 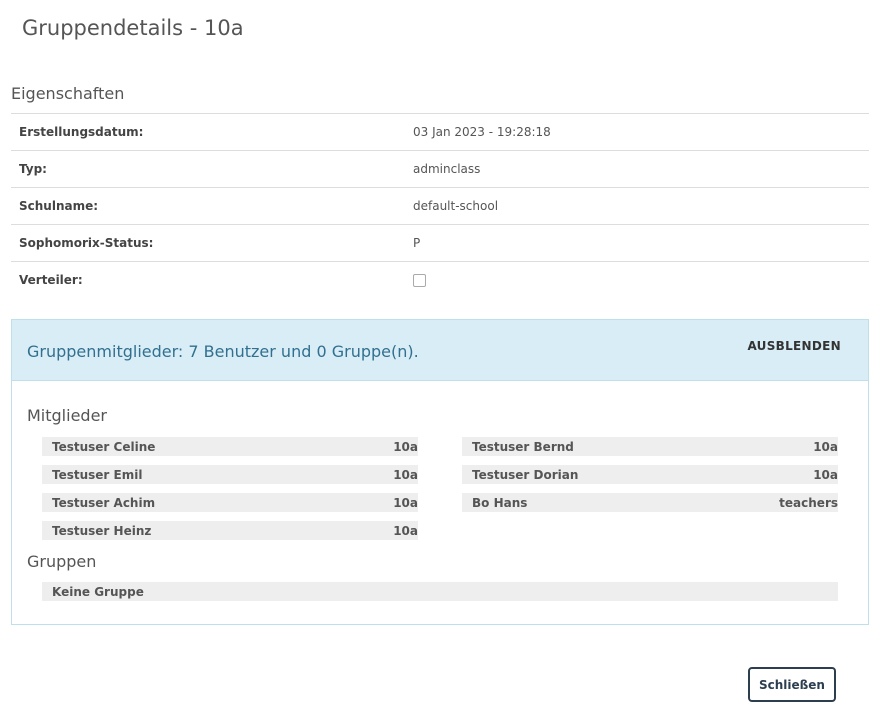 I want to click on member-item: Testuser Celine 10a, so click(x=230, y=446).